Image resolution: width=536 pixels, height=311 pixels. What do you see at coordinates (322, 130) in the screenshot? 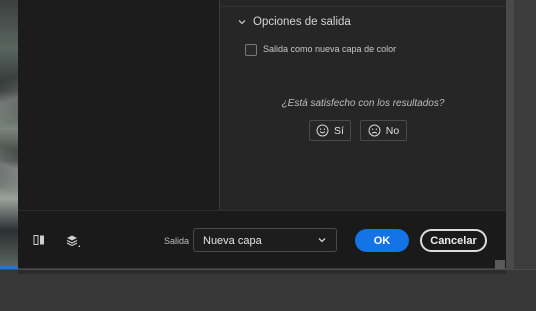
I see `smile-icon` at bounding box center [322, 130].